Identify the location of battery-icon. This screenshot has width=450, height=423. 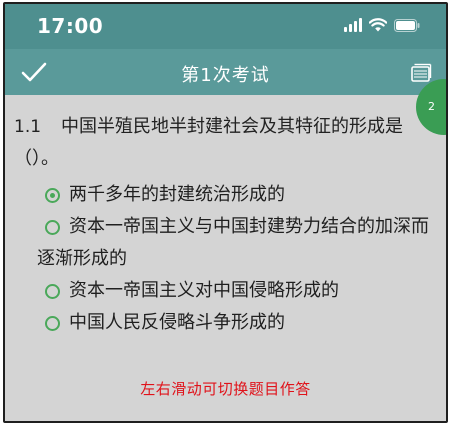
(407, 25).